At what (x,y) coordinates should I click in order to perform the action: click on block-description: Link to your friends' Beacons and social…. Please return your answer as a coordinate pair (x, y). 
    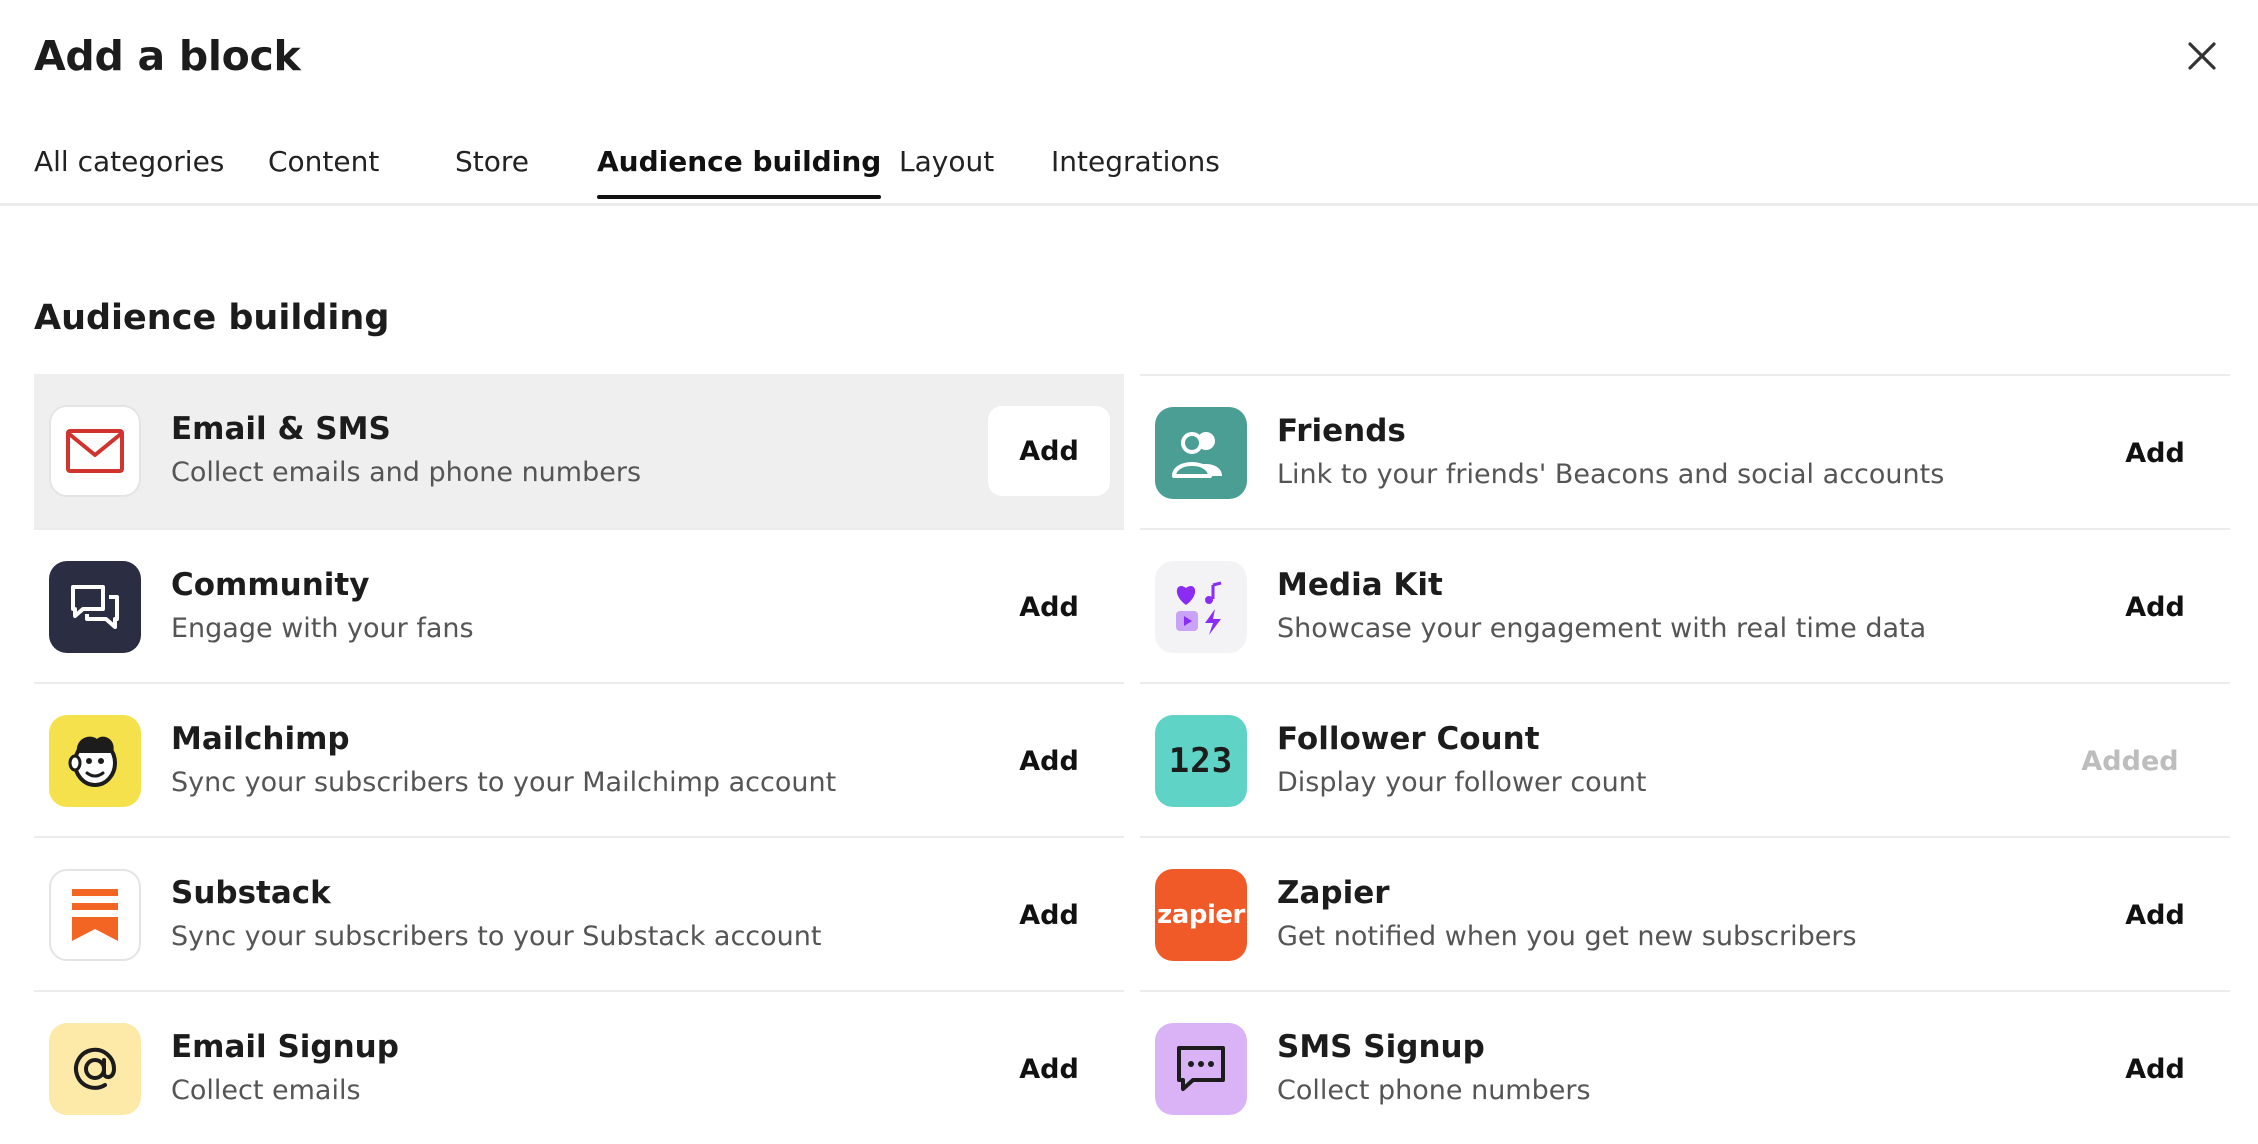
    Looking at the image, I should click on (1611, 474).